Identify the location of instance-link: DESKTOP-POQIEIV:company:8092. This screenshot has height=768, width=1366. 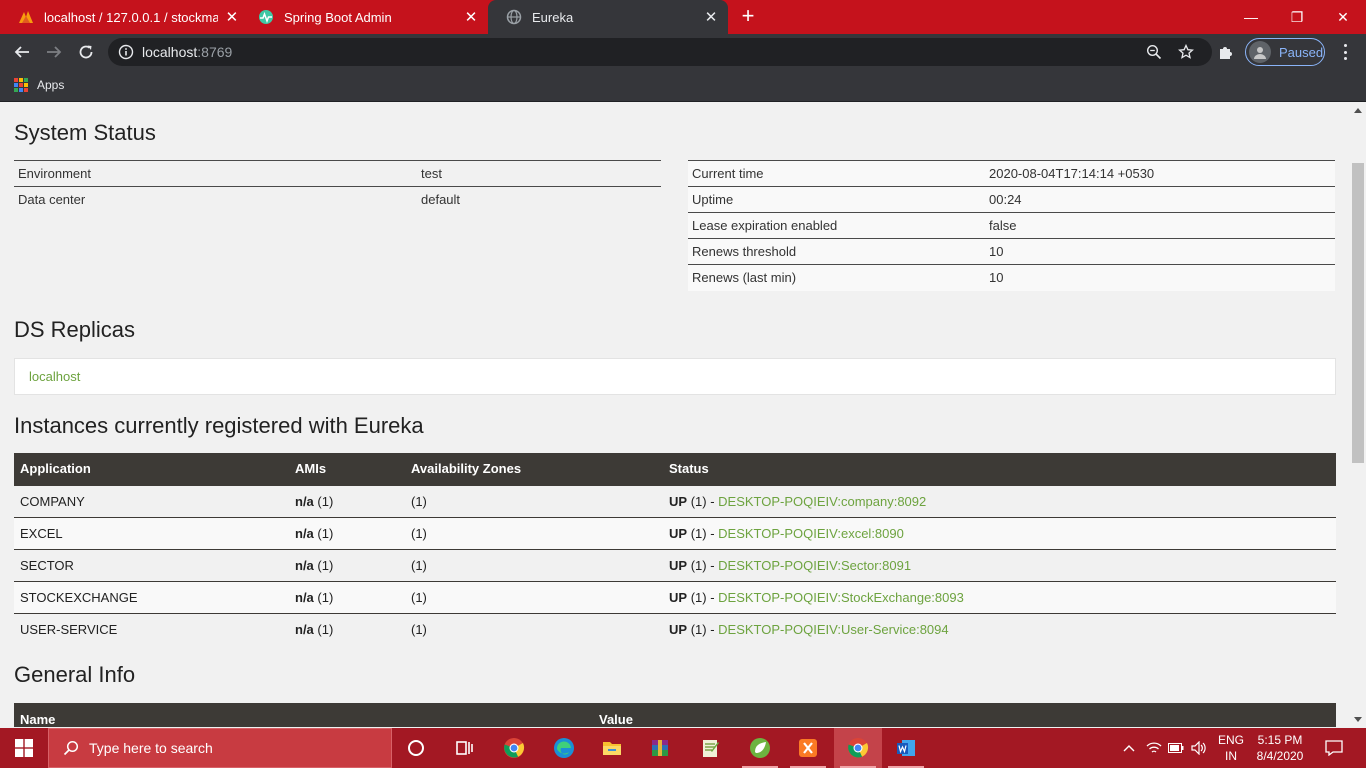
(822, 501).